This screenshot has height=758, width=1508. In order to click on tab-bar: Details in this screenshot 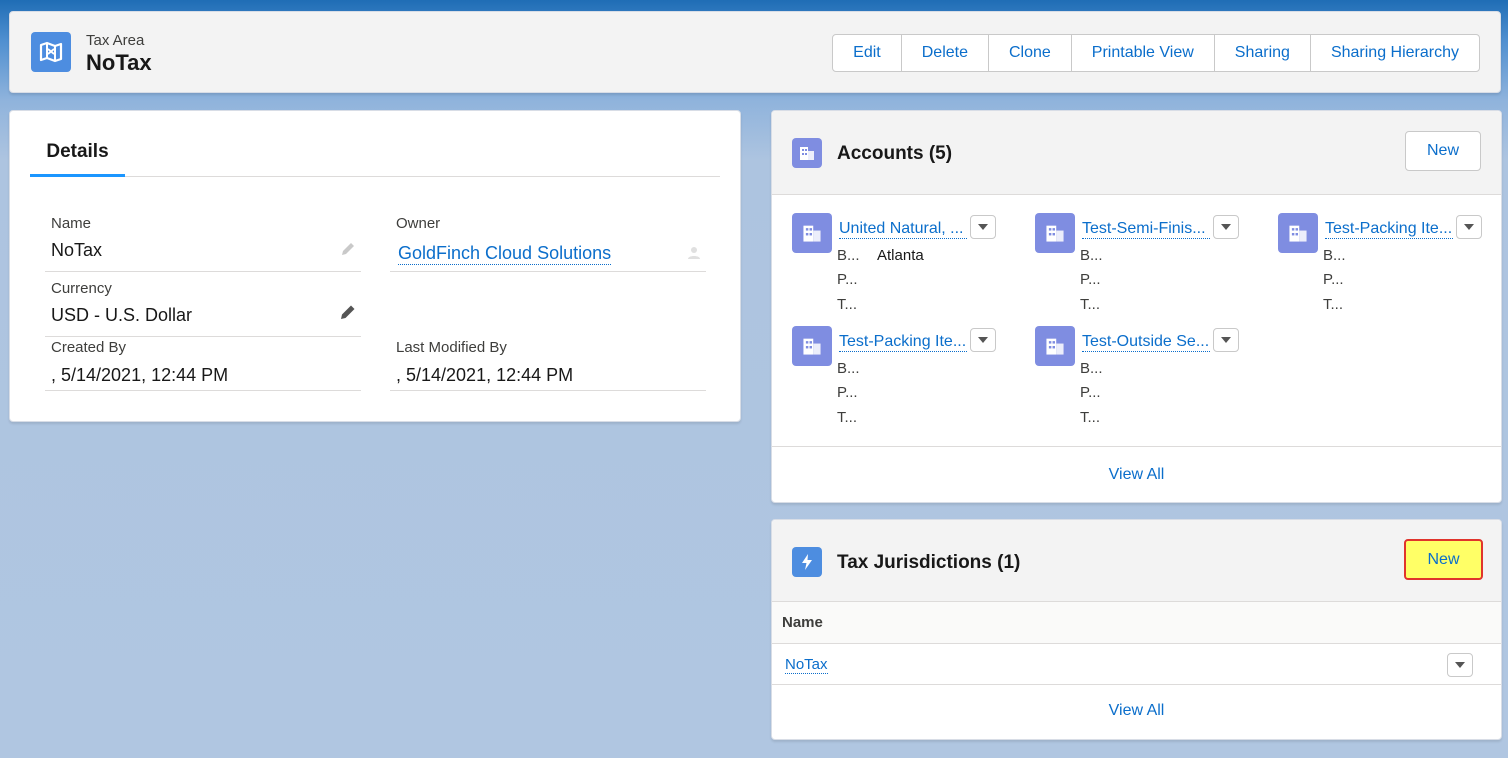, I will do `click(375, 155)`.